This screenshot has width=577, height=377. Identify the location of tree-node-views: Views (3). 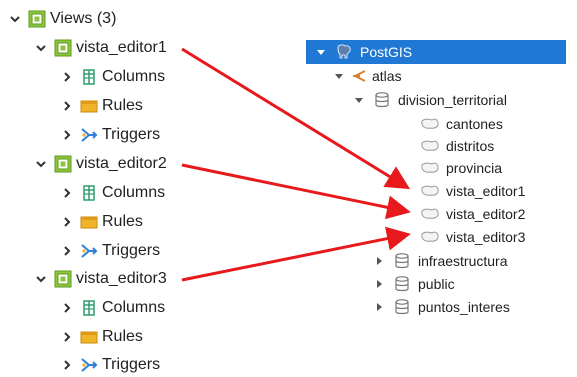
(62, 19).